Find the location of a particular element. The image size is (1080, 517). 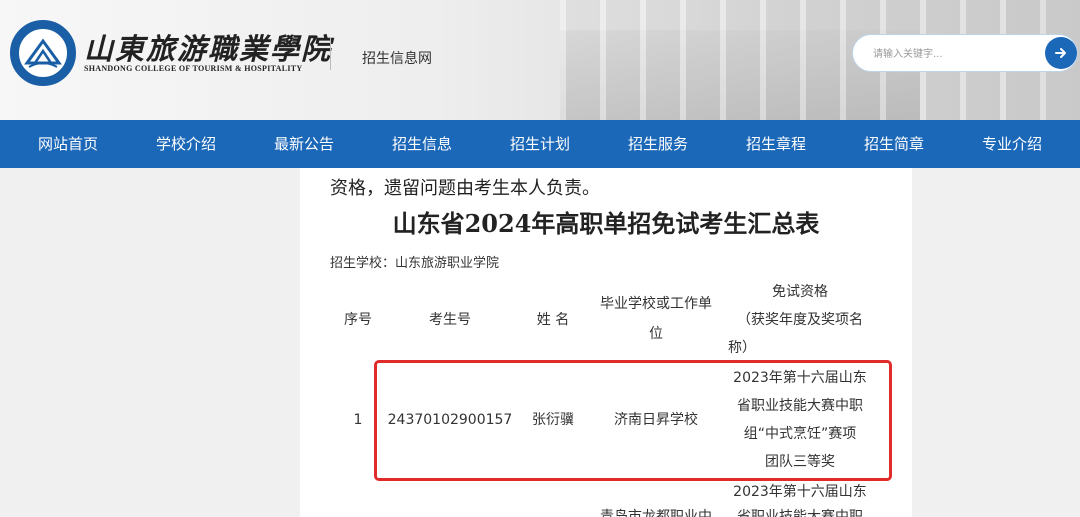

header-qual-line3: 称） is located at coordinates (742, 348).